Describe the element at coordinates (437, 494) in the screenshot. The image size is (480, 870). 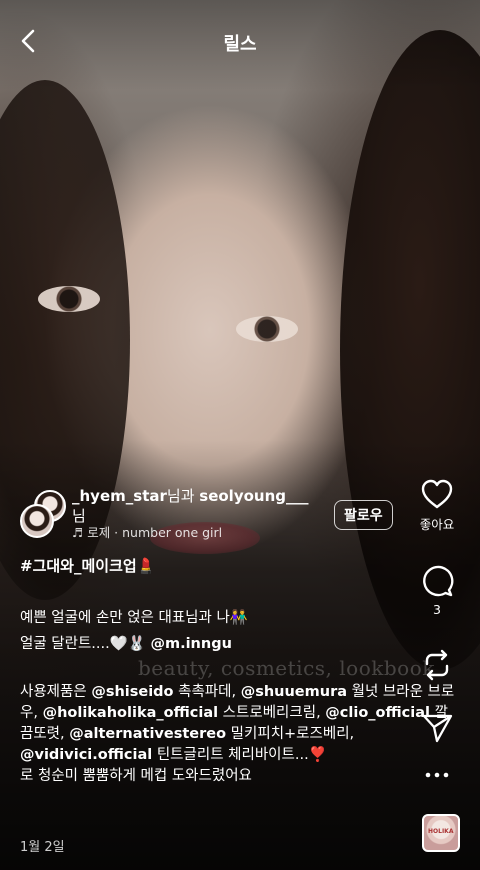
I see `heart-icon` at that location.